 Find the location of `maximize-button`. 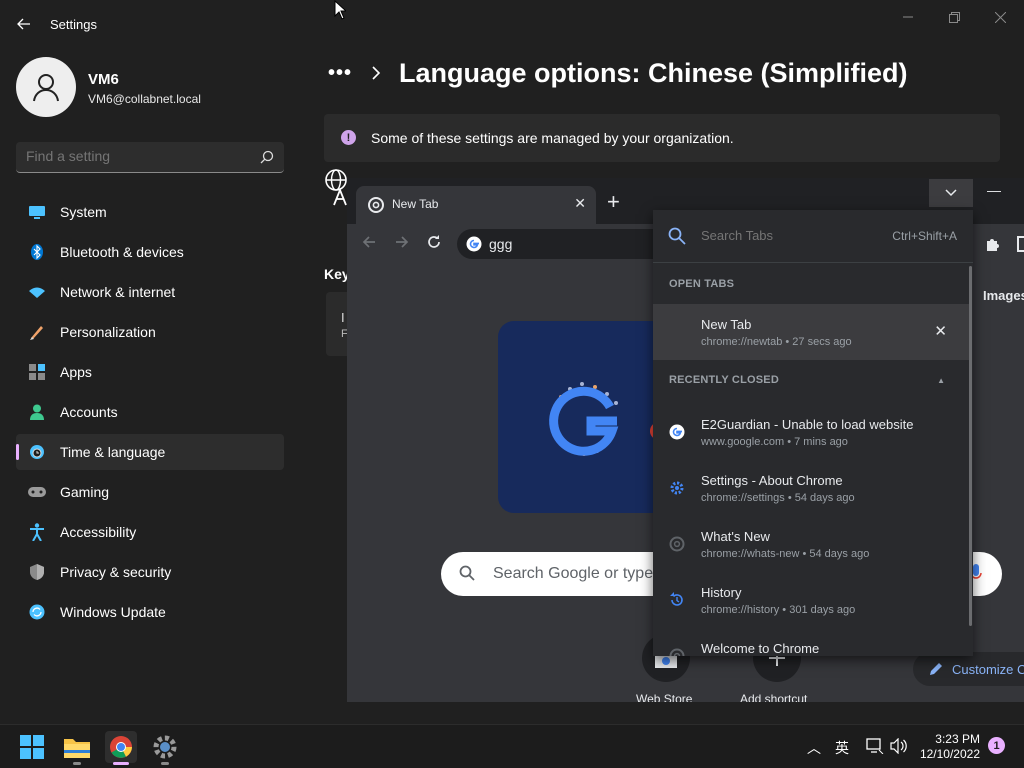

maximize-button is located at coordinates (954, 17).